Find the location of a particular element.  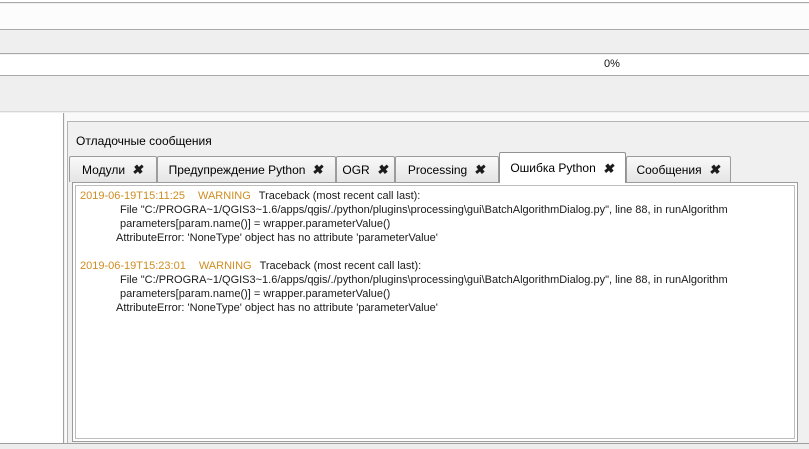

left-panel is located at coordinates (32, 278).